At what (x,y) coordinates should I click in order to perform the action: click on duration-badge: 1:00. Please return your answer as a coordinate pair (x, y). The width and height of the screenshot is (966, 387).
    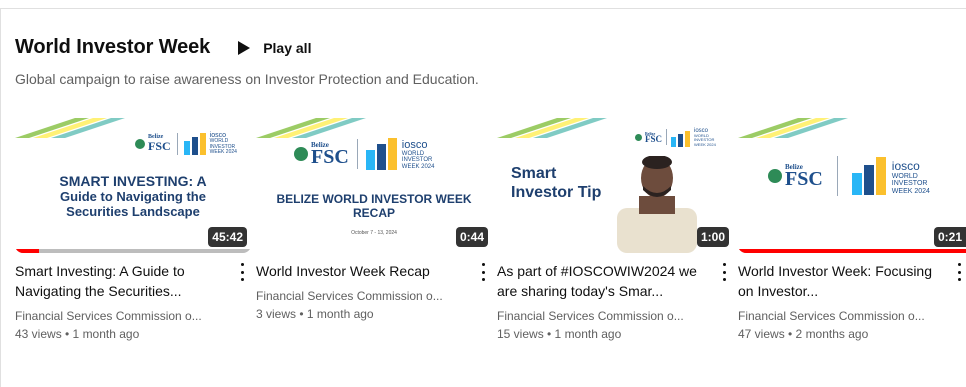
    Looking at the image, I should click on (712, 237).